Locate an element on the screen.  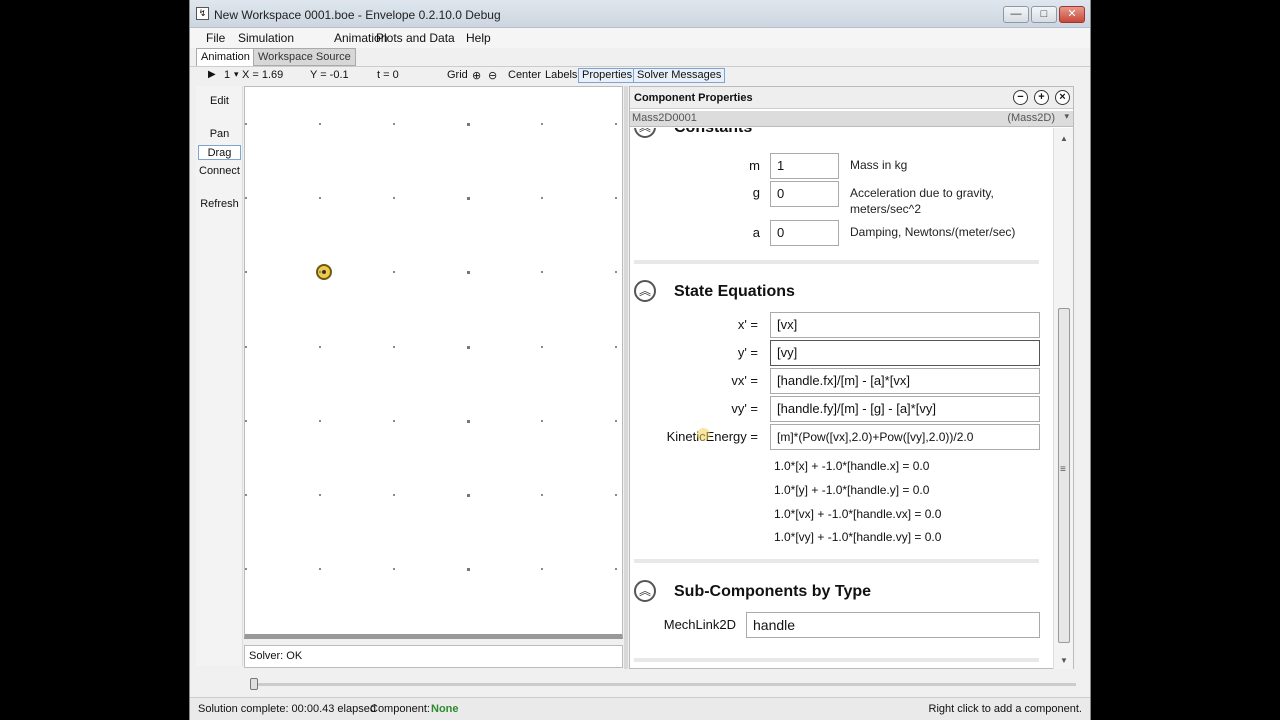
cursor-y-readout: Y = -0.1 is located at coordinates (329, 75).